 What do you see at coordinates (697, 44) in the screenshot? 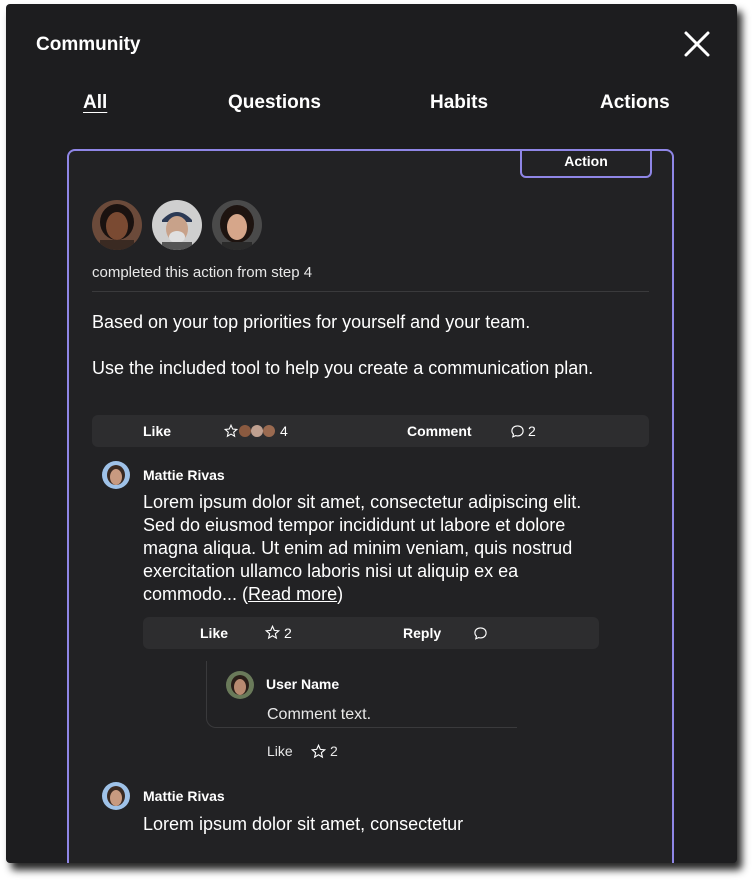
I see `close-icon` at bounding box center [697, 44].